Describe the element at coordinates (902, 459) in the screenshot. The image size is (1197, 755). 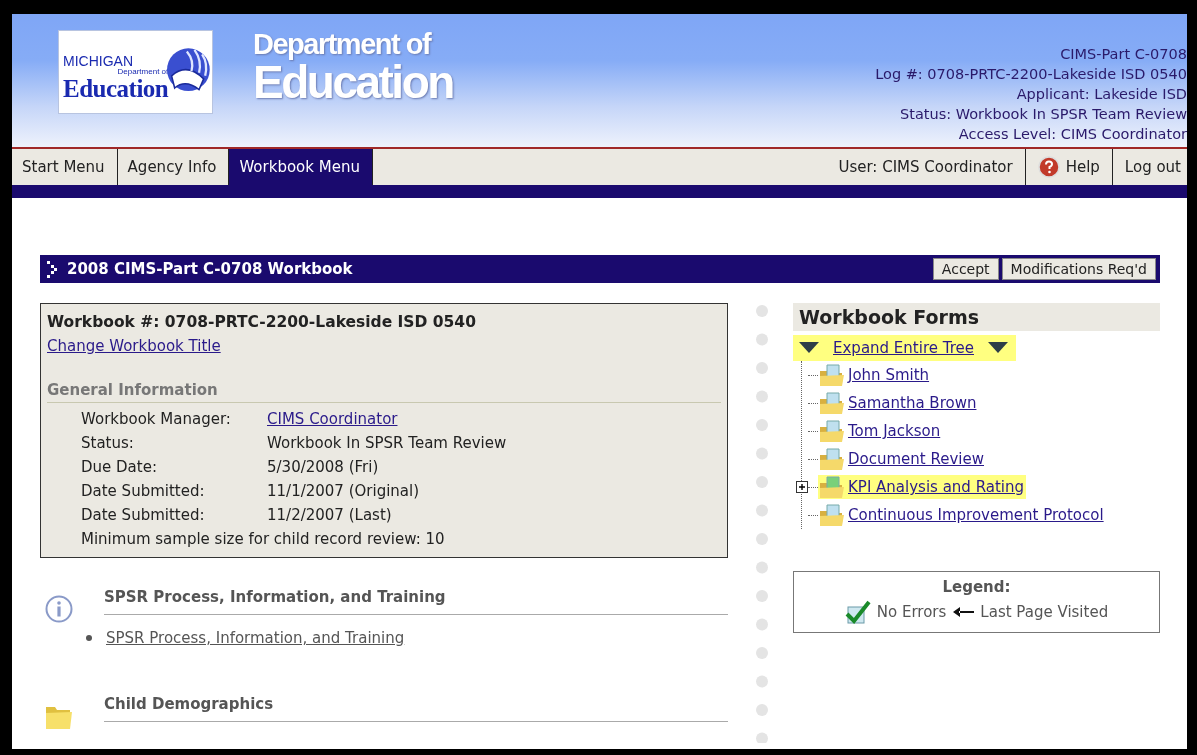
I see `tree-item: Document Review` at that location.